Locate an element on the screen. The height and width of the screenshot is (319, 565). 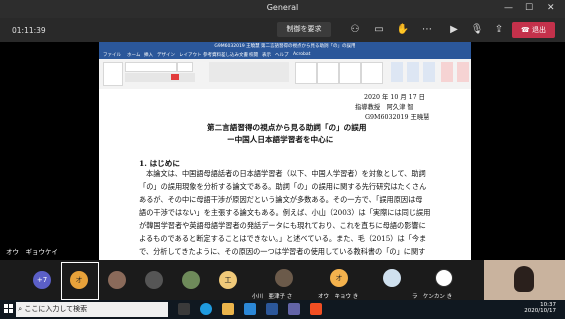
self-video-person is located at coordinates (524, 279).